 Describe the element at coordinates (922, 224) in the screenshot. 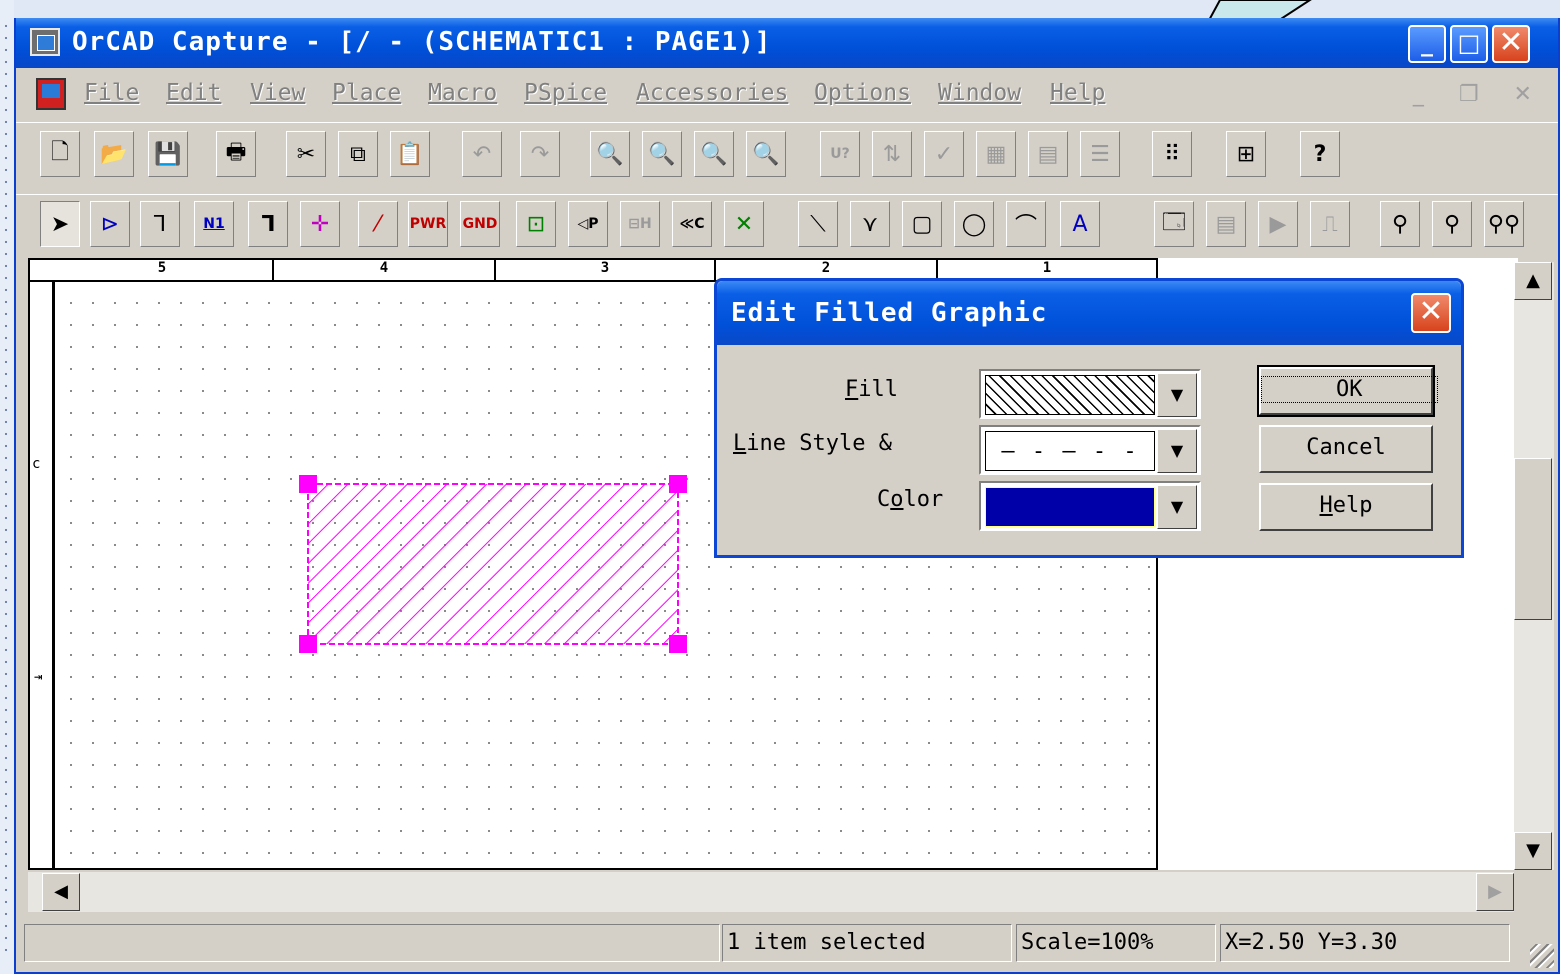

I see `place-rectangle-icon: ▢` at that location.